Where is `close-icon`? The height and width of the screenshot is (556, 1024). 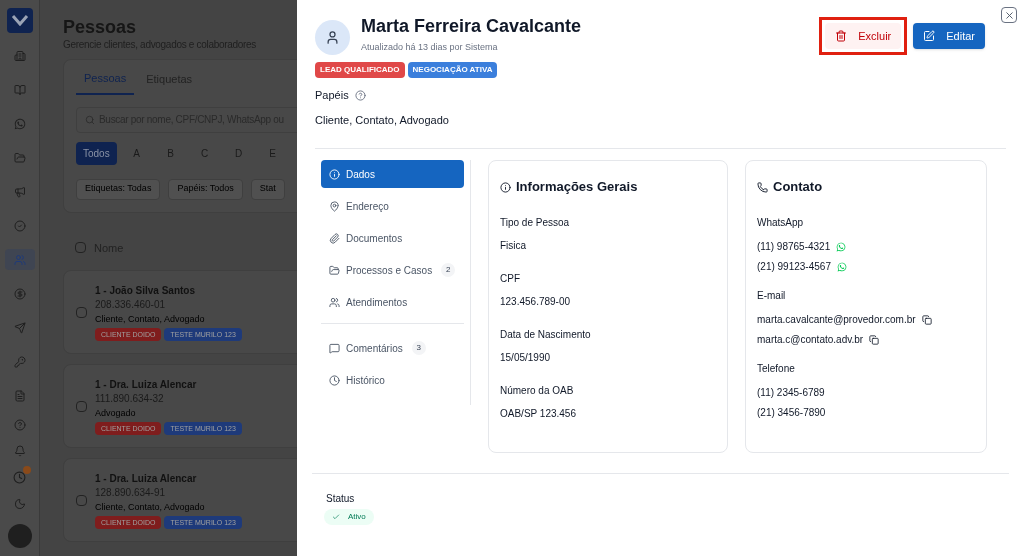
close-icon is located at coordinates (1009, 15).